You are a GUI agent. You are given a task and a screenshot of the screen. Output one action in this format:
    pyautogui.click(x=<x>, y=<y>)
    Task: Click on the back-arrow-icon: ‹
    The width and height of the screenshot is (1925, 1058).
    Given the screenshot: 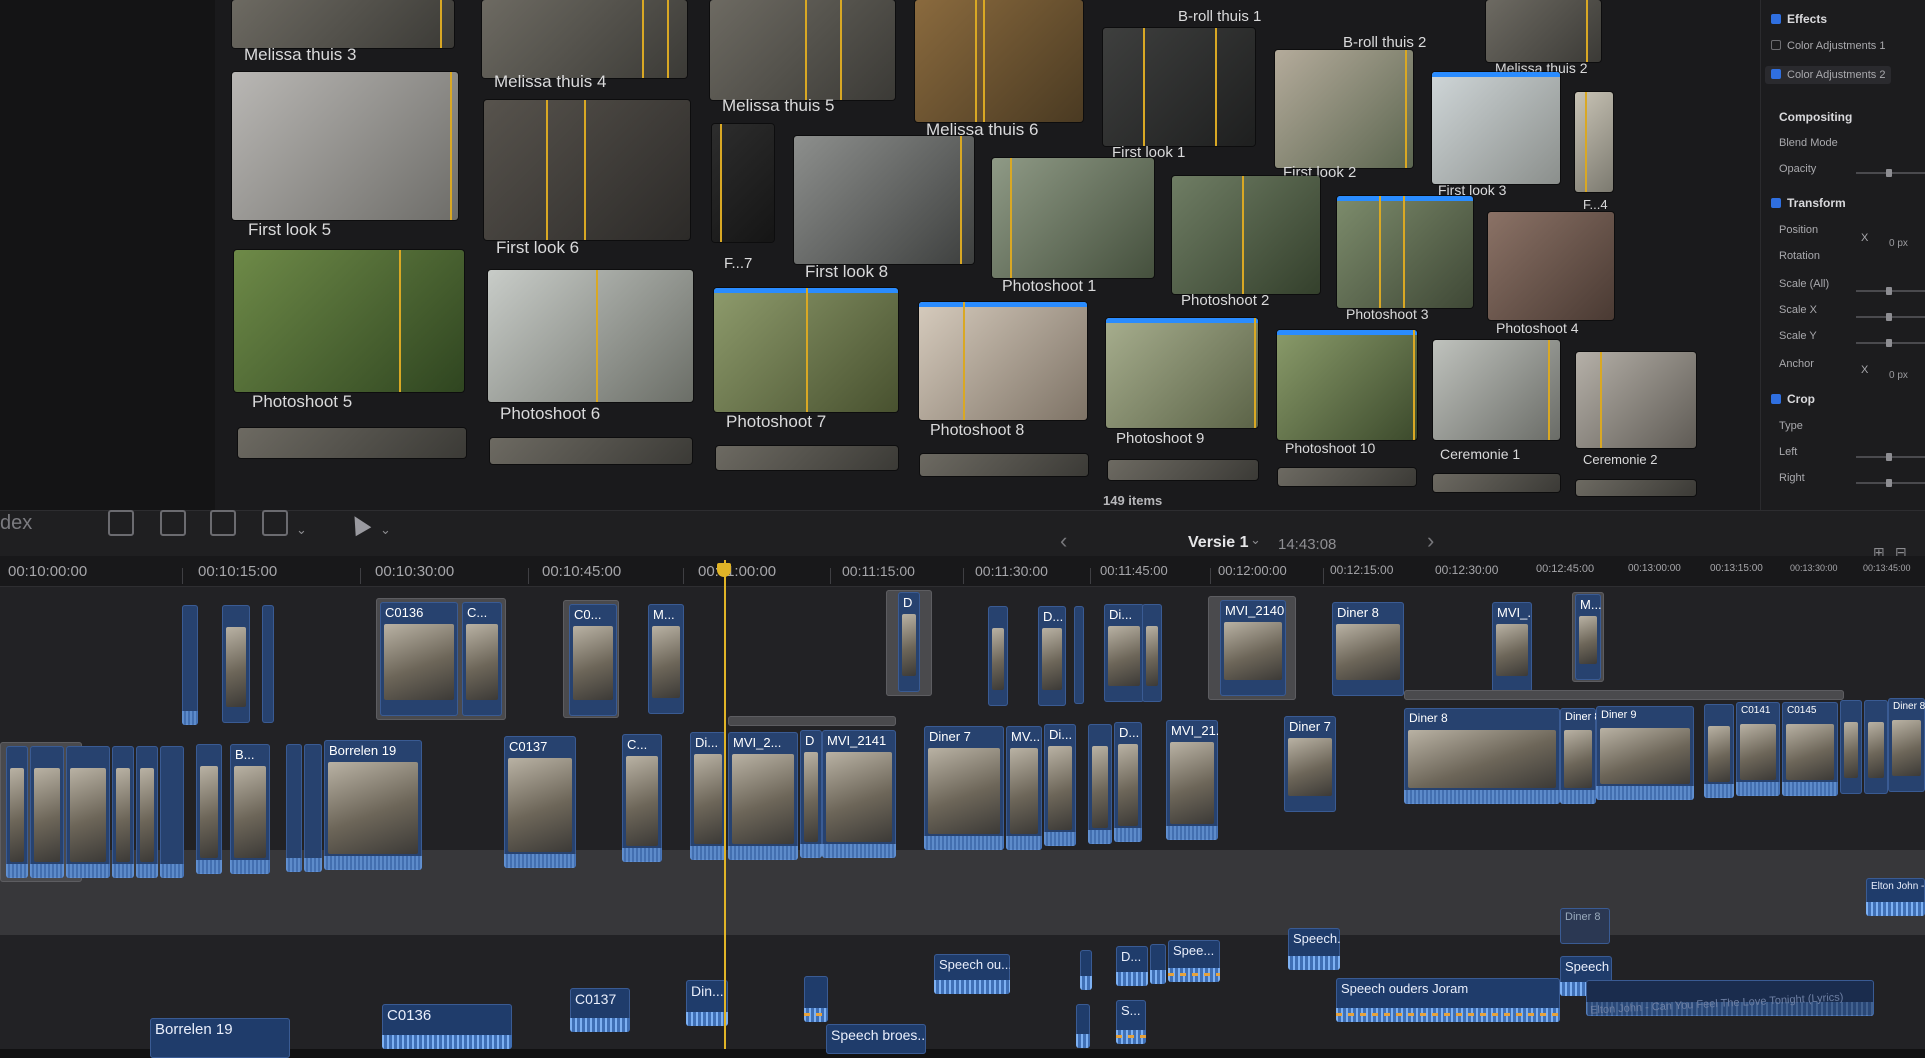 What is the action you would take?
    pyautogui.click(x=1063, y=541)
    